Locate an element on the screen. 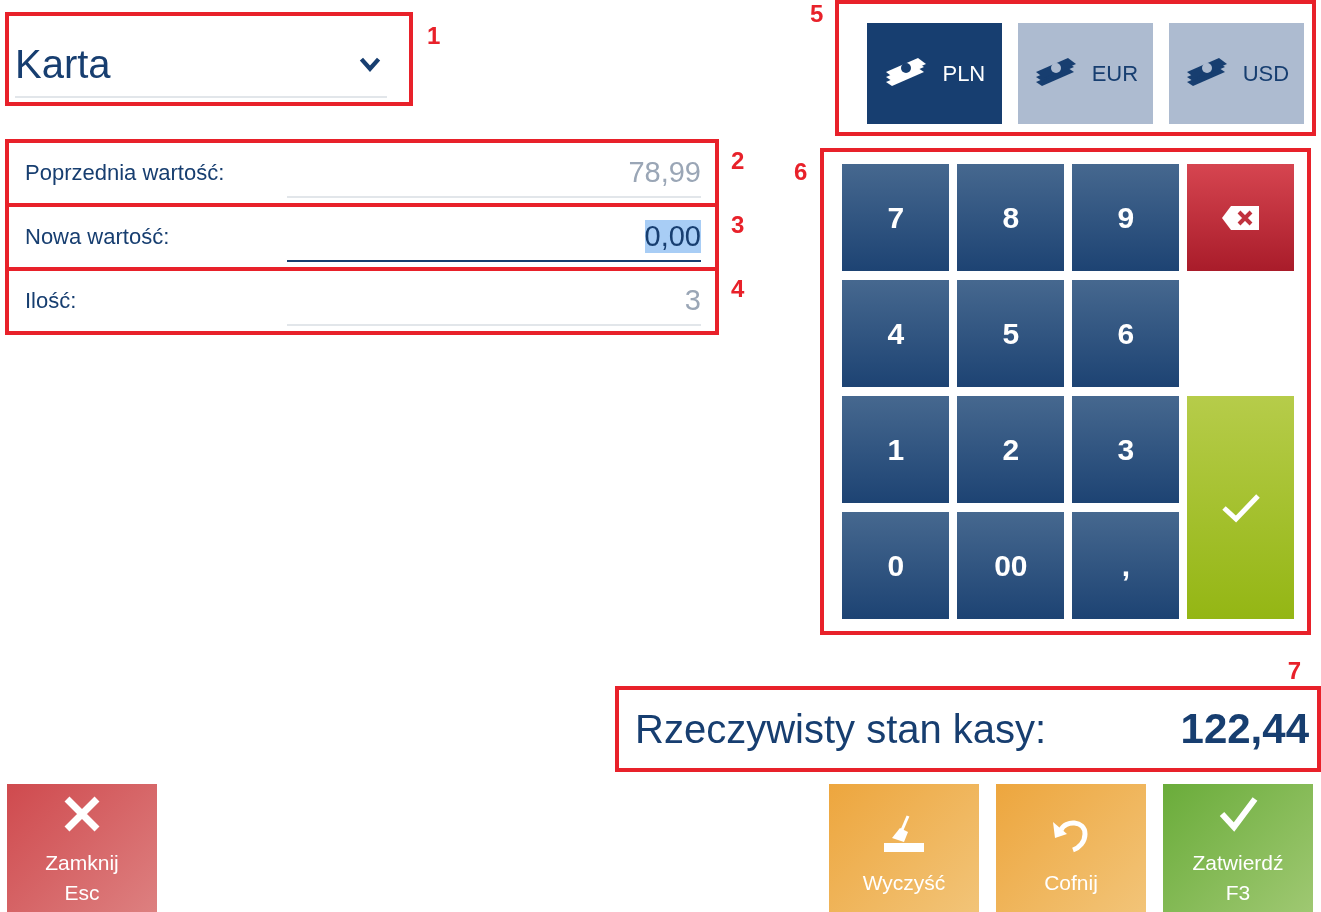 The width and height of the screenshot is (1321, 912). keypad-key: , is located at coordinates (1126, 565).